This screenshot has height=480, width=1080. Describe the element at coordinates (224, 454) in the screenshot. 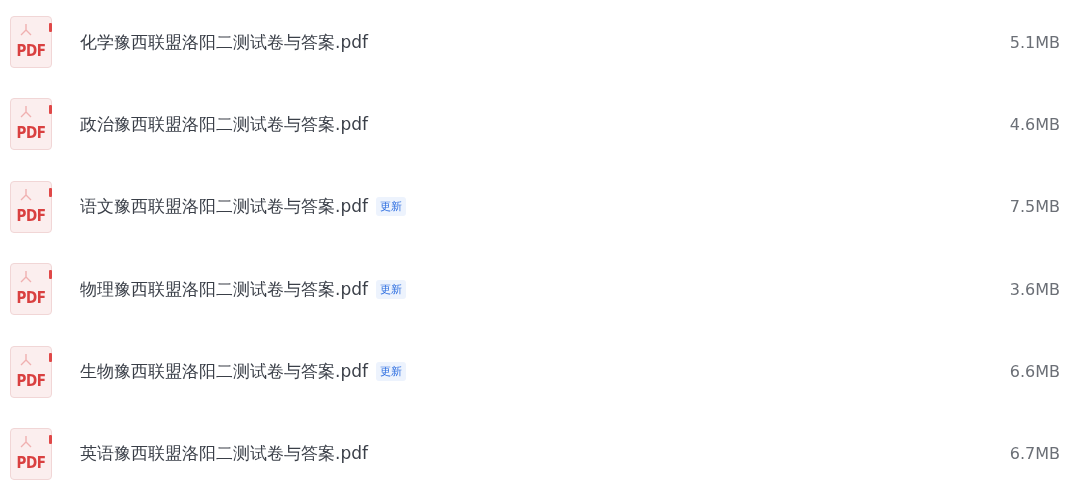

I see `file-name: 英语豫西联盟洛阳二测试卷与答案.pdf` at that location.